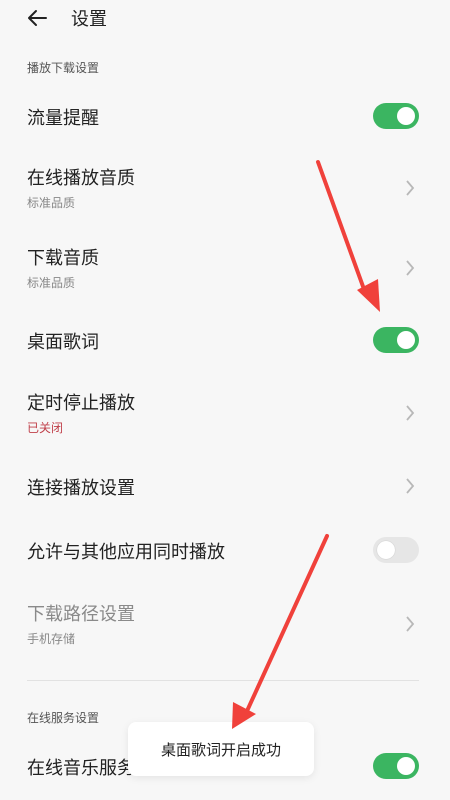 The width and height of the screenshot is (450, 800). What do you see at coordinates (81, 768) in the screenshot?
I see `setting-title: 在线音乐服务` at bounding box center [81, 768].